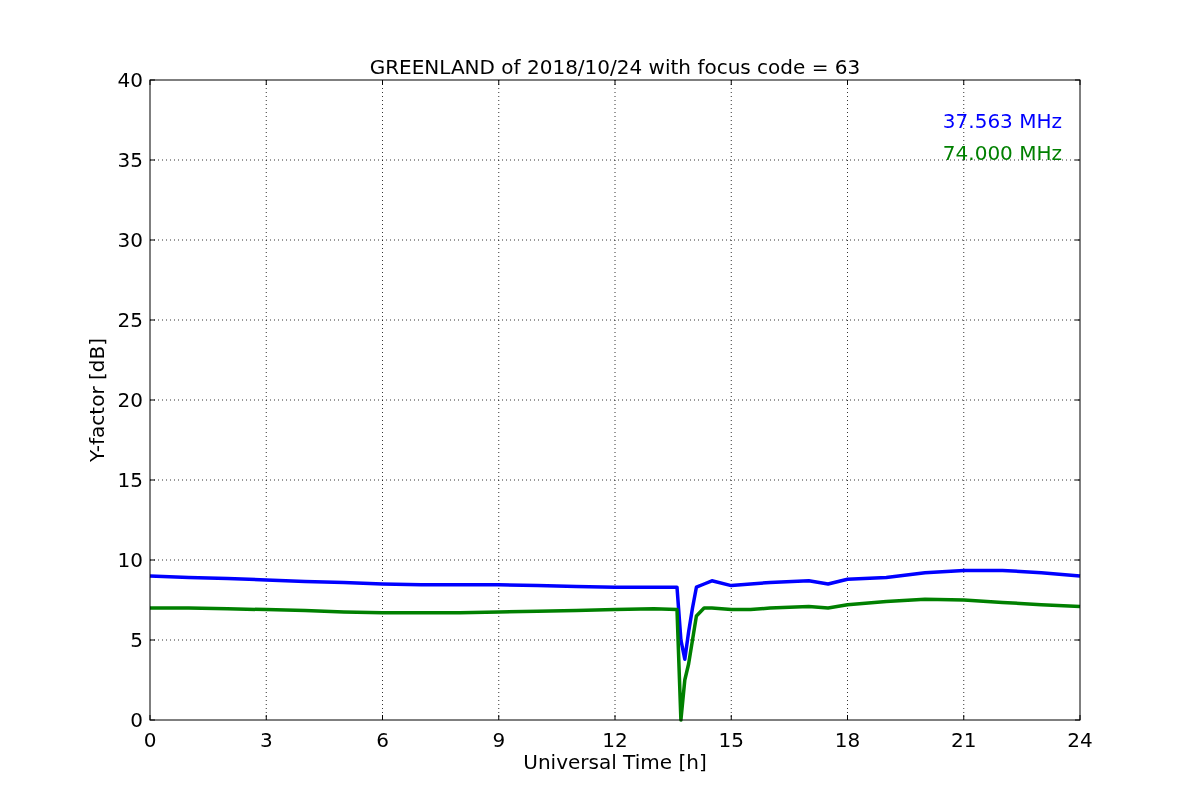 Image resolution: width=1200 pixels, height=800 pixels. I want to click on y-tick-label: 20, so click(130, 400).